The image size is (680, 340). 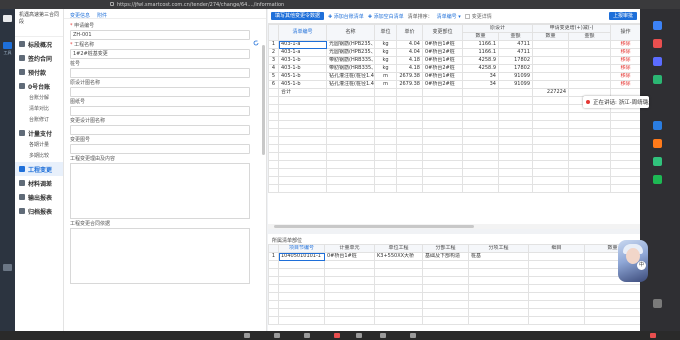 I want to click on apps-icon, so click(x=413, y=335).